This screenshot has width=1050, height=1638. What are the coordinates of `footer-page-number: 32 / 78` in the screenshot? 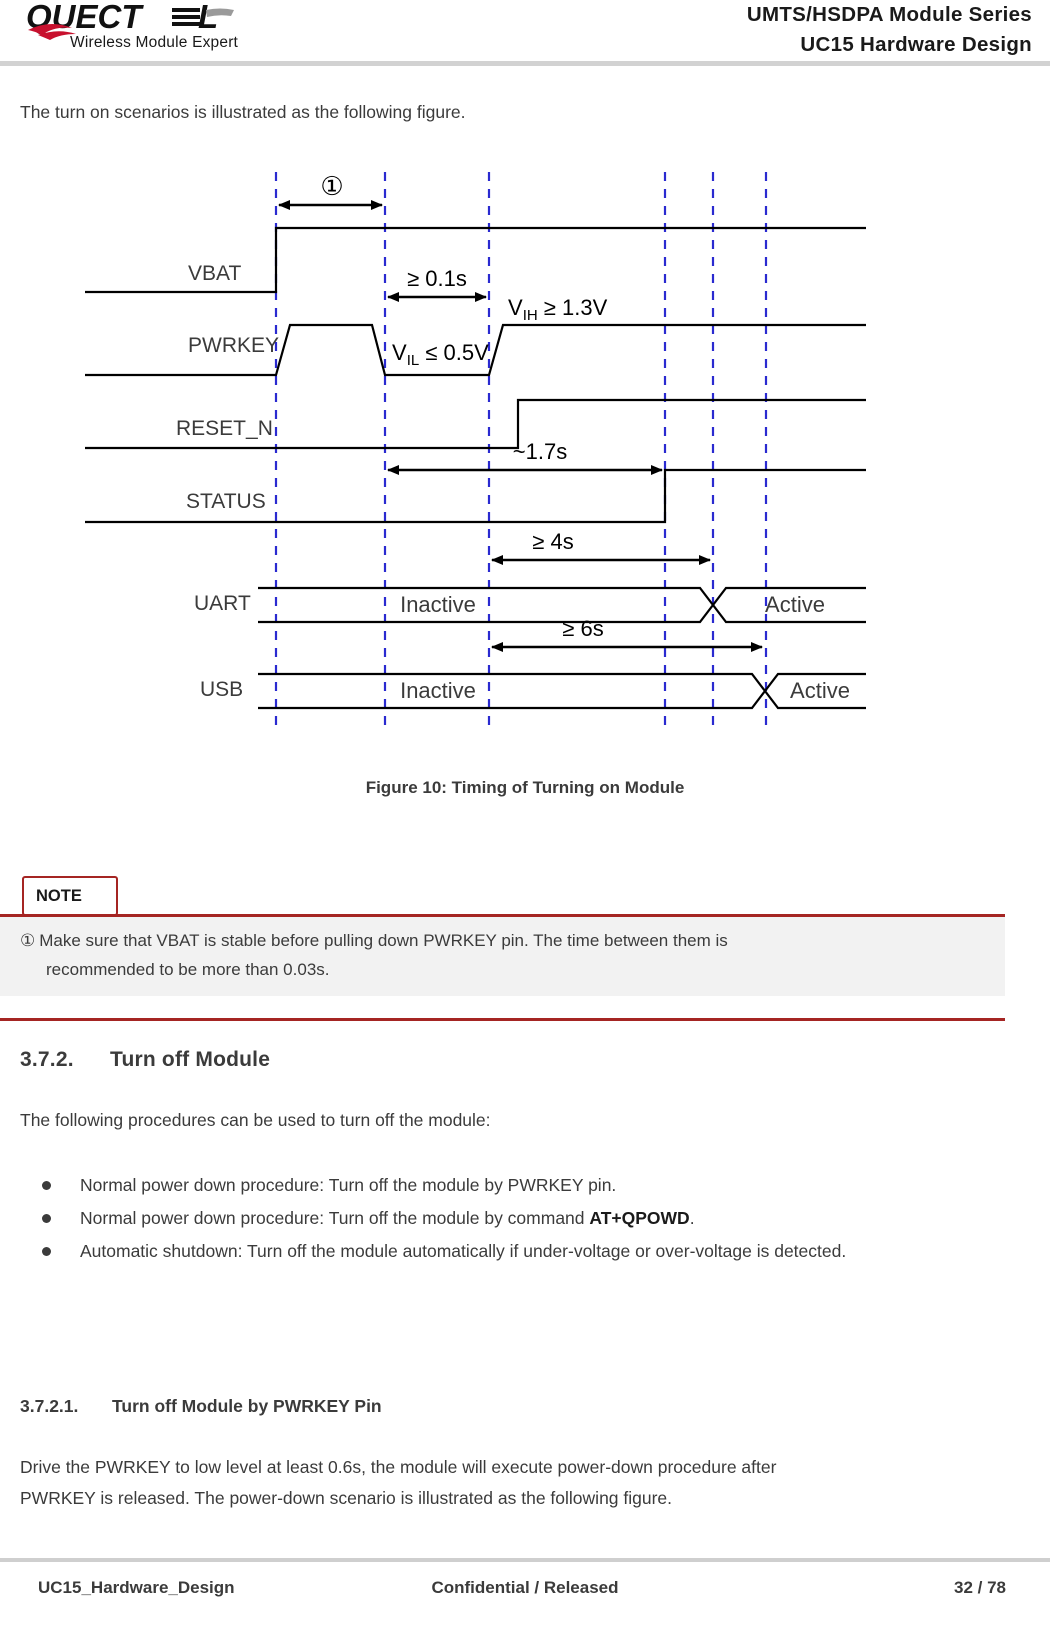 It's located at (980, 1587).